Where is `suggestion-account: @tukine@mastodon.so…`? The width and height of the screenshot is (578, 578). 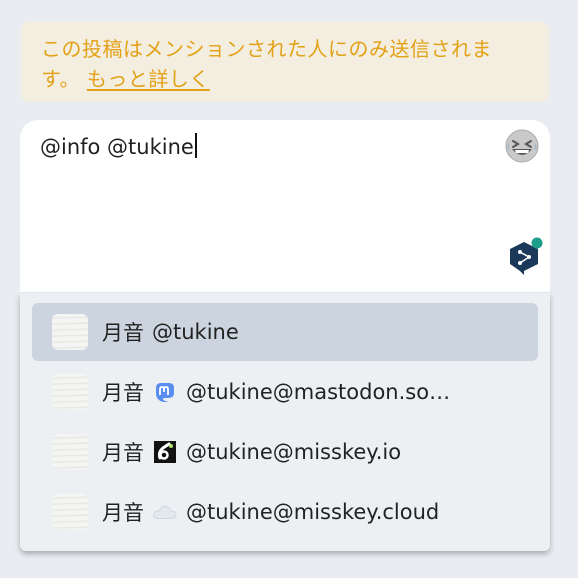 suggestion-account: @tukine@mastodon.so… is located at coordinates (318, 392).